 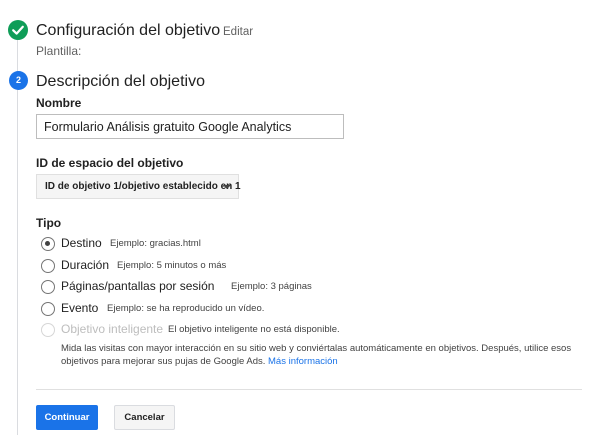 I want to click on step-number-badge: 2, so click(x=18, y=80).